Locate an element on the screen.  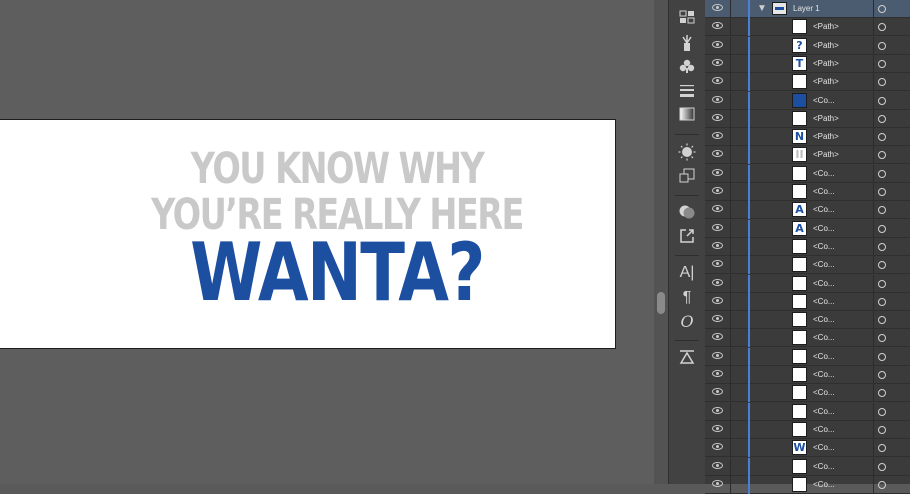
layer-name: Layer 1 is located at coordinates (806, 9).